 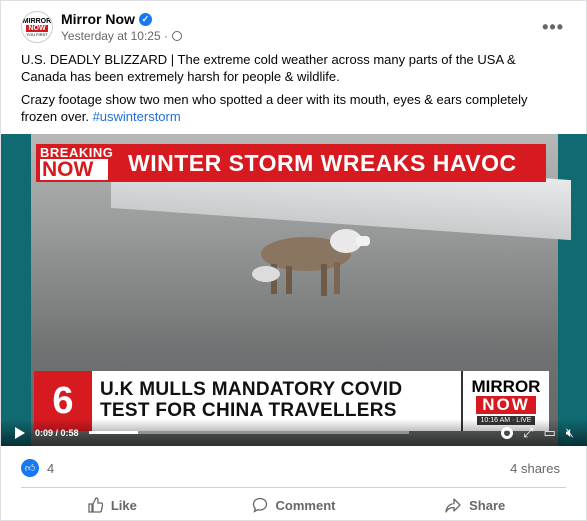 What do you see at coordinates (20, 432) in the screenshot?
I see `play-icon` at bounding box center [20, 432].